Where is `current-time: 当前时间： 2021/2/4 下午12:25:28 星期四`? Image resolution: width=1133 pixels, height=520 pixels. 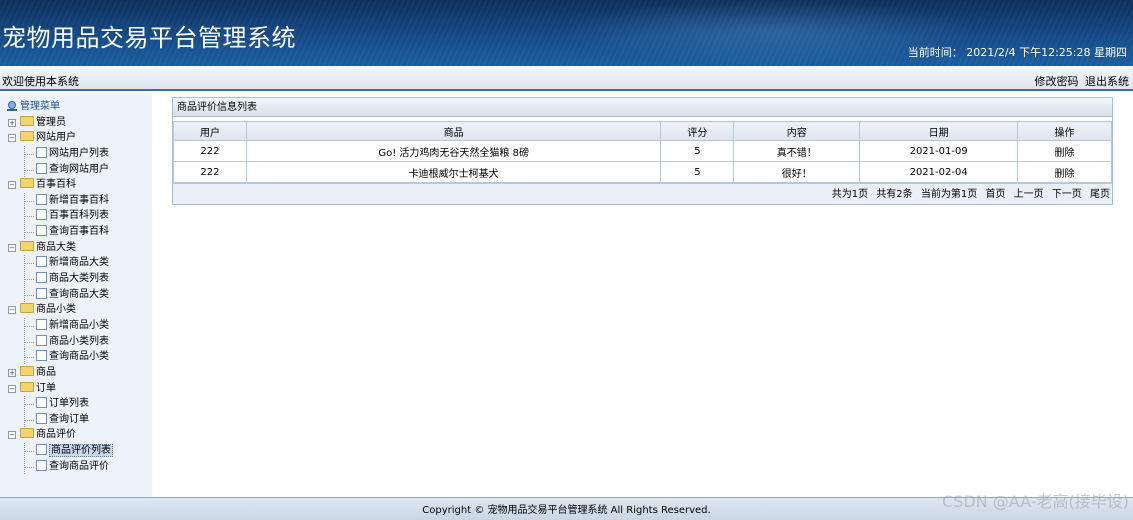
current-time: 当前时间： 2021/2/4 下午12:25:28 星期四 is located at coordinates (1017, 52).